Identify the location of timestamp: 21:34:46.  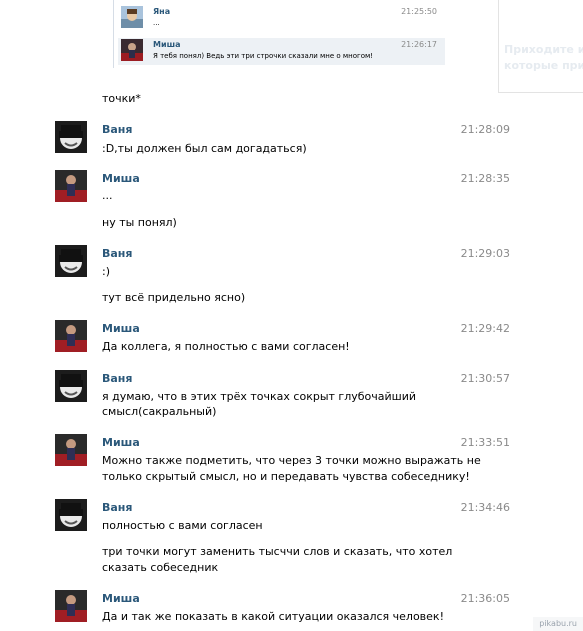
(485, 507).